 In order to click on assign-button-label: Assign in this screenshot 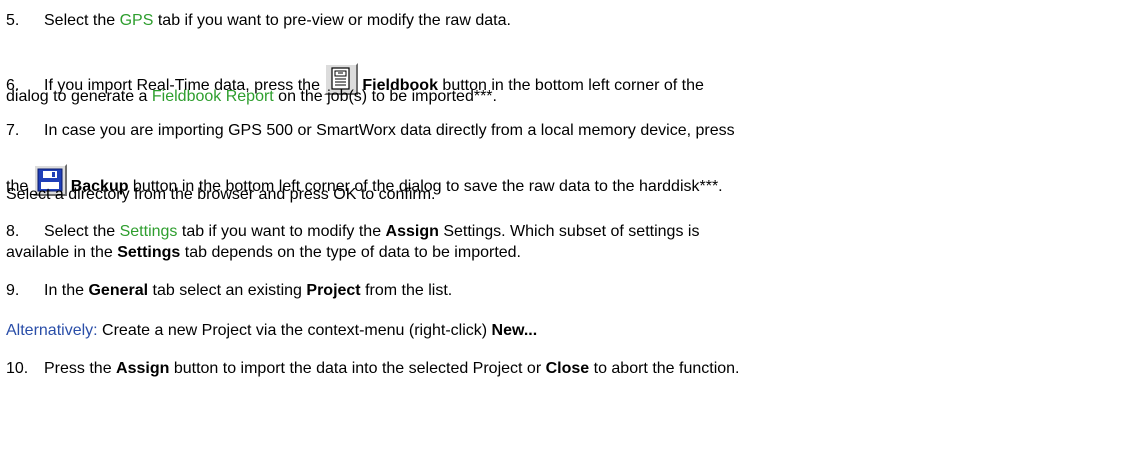, I will do `click(143, 368)`.